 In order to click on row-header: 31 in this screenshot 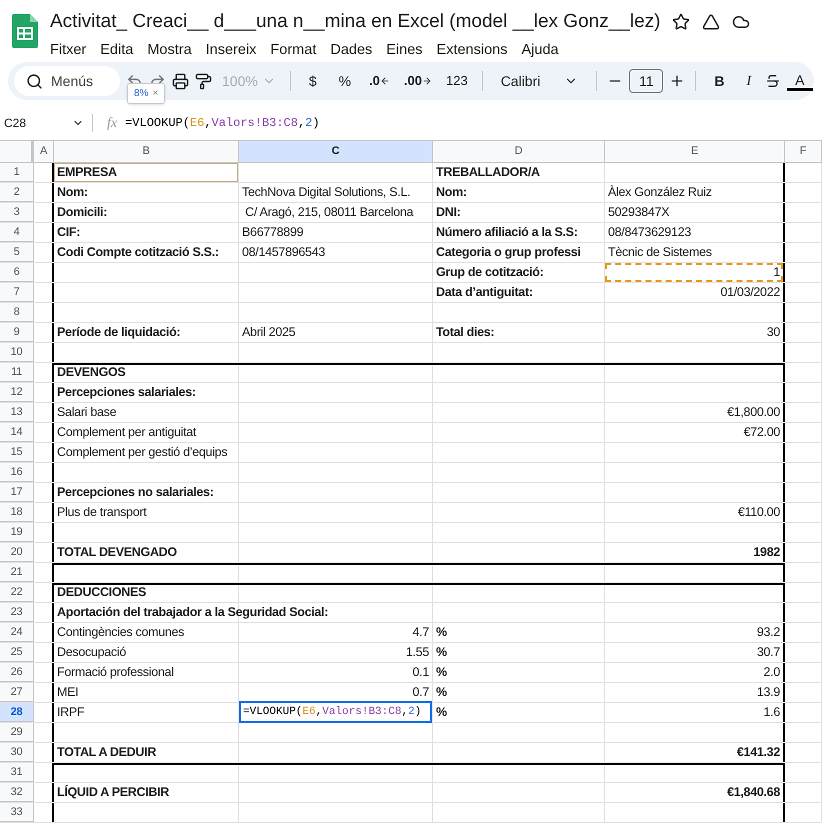, I will do `click(17, 772)`.